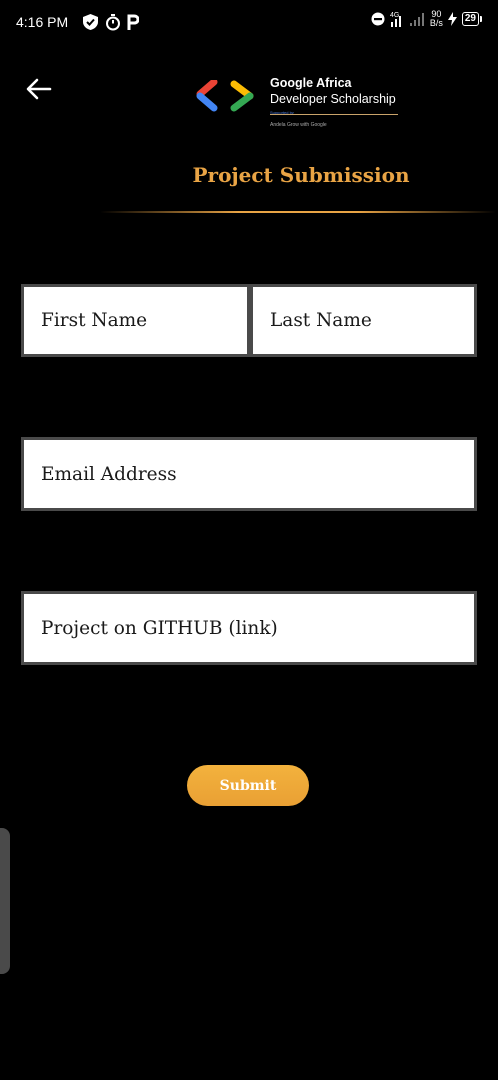 The image size is (498, 1080). Describe the element at coordinates (113, 22) in the screenshot. I see `stopwatch-icon` at that location.